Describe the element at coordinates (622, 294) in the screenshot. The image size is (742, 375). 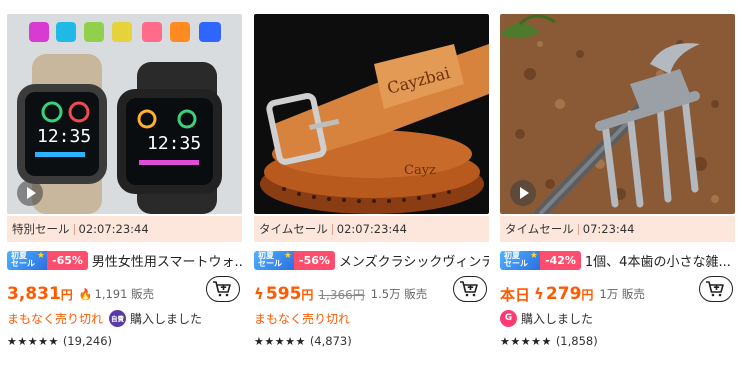
I see `sold-count: 1万 販売` at that location.